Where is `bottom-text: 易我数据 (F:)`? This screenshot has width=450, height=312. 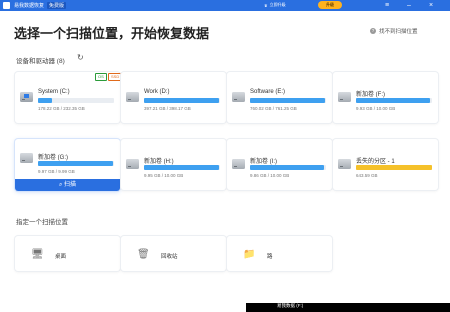
bottom-text: 易我数据 (F:) is located at coordinates (290, 305).